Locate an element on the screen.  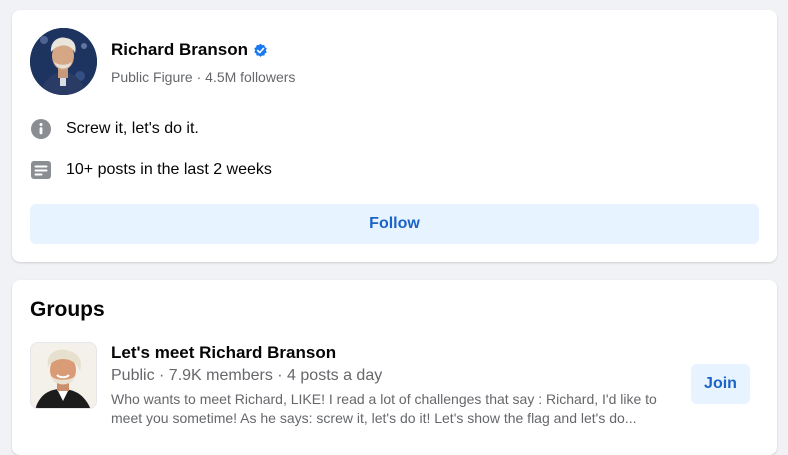
group-name-link: Let's meet Richard Branson is located at coordinates (223, 353).